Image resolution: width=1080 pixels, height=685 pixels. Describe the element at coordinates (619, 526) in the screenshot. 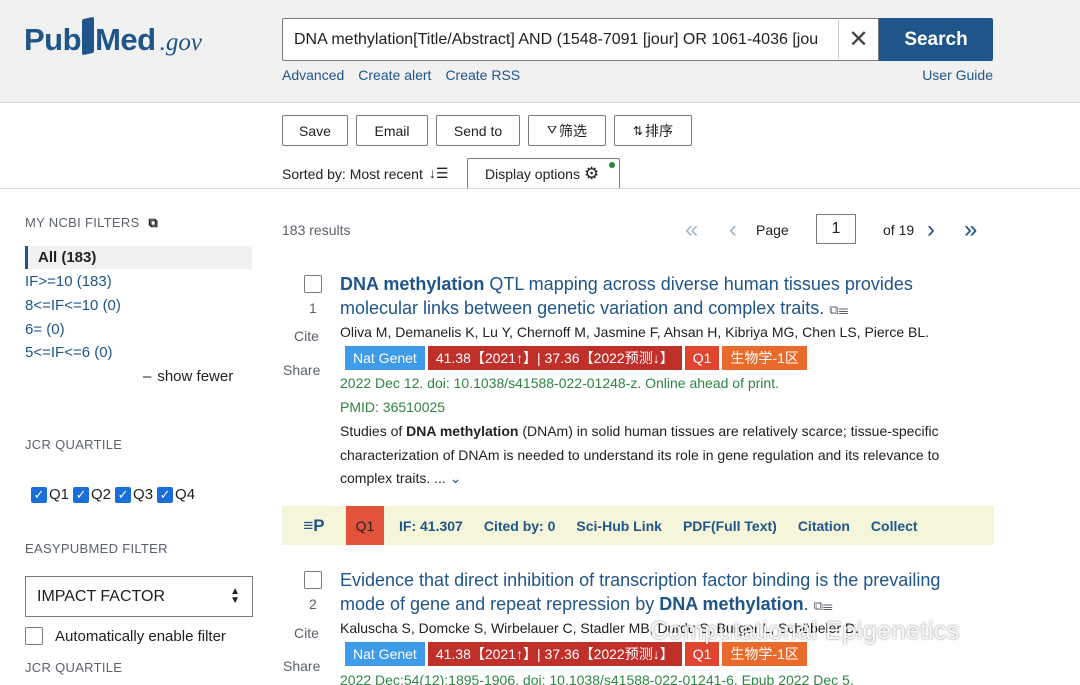

I see `scihub-link: Sci-Hub Link` at that location.